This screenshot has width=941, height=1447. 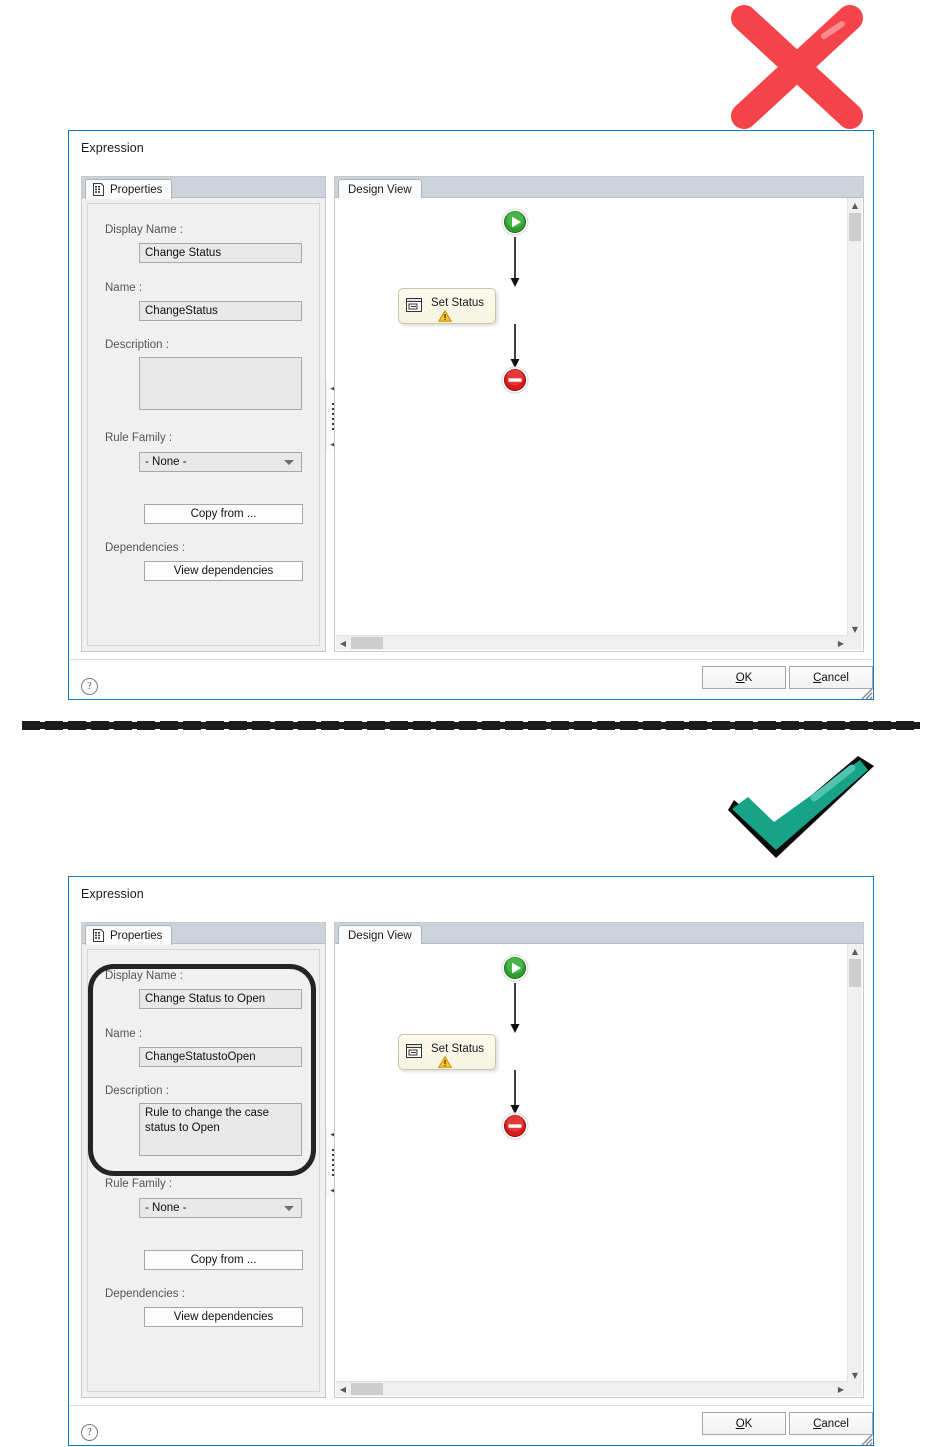 I want to click on display-name-input: Change Status, so click(x=220, y=253).